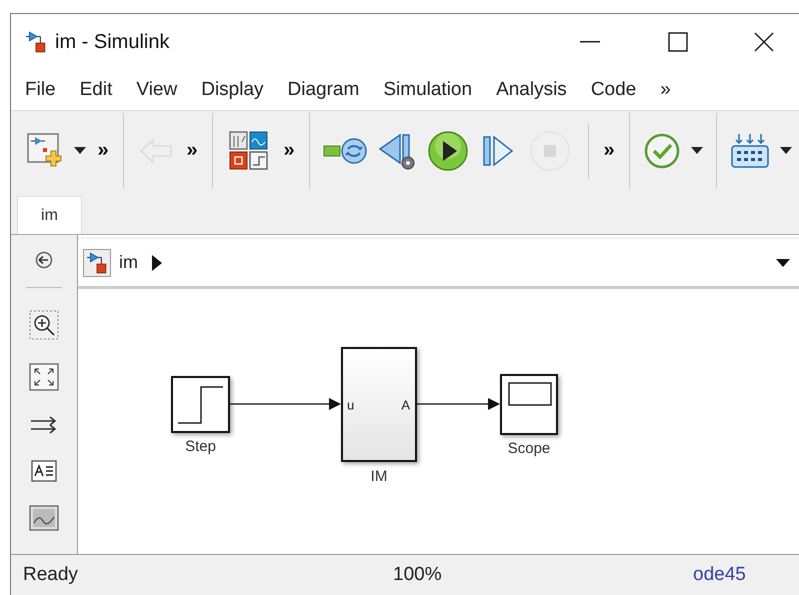  I want to click on block-label: IM, so click(379, 476).